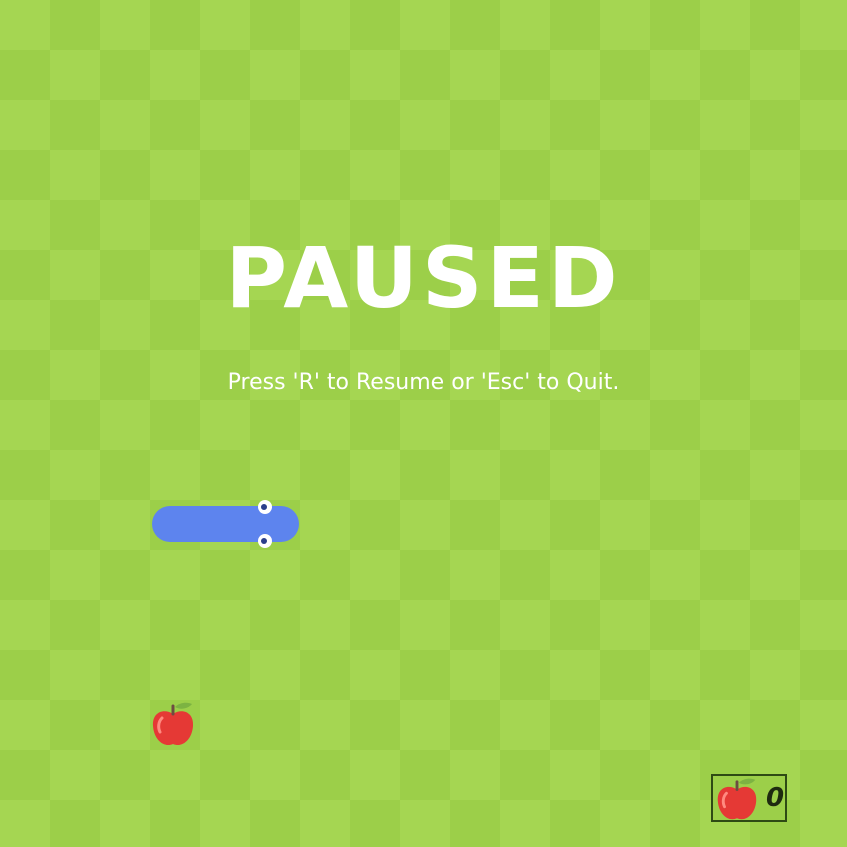  I want to click on snake-eye-bottom, so click(265, 541).